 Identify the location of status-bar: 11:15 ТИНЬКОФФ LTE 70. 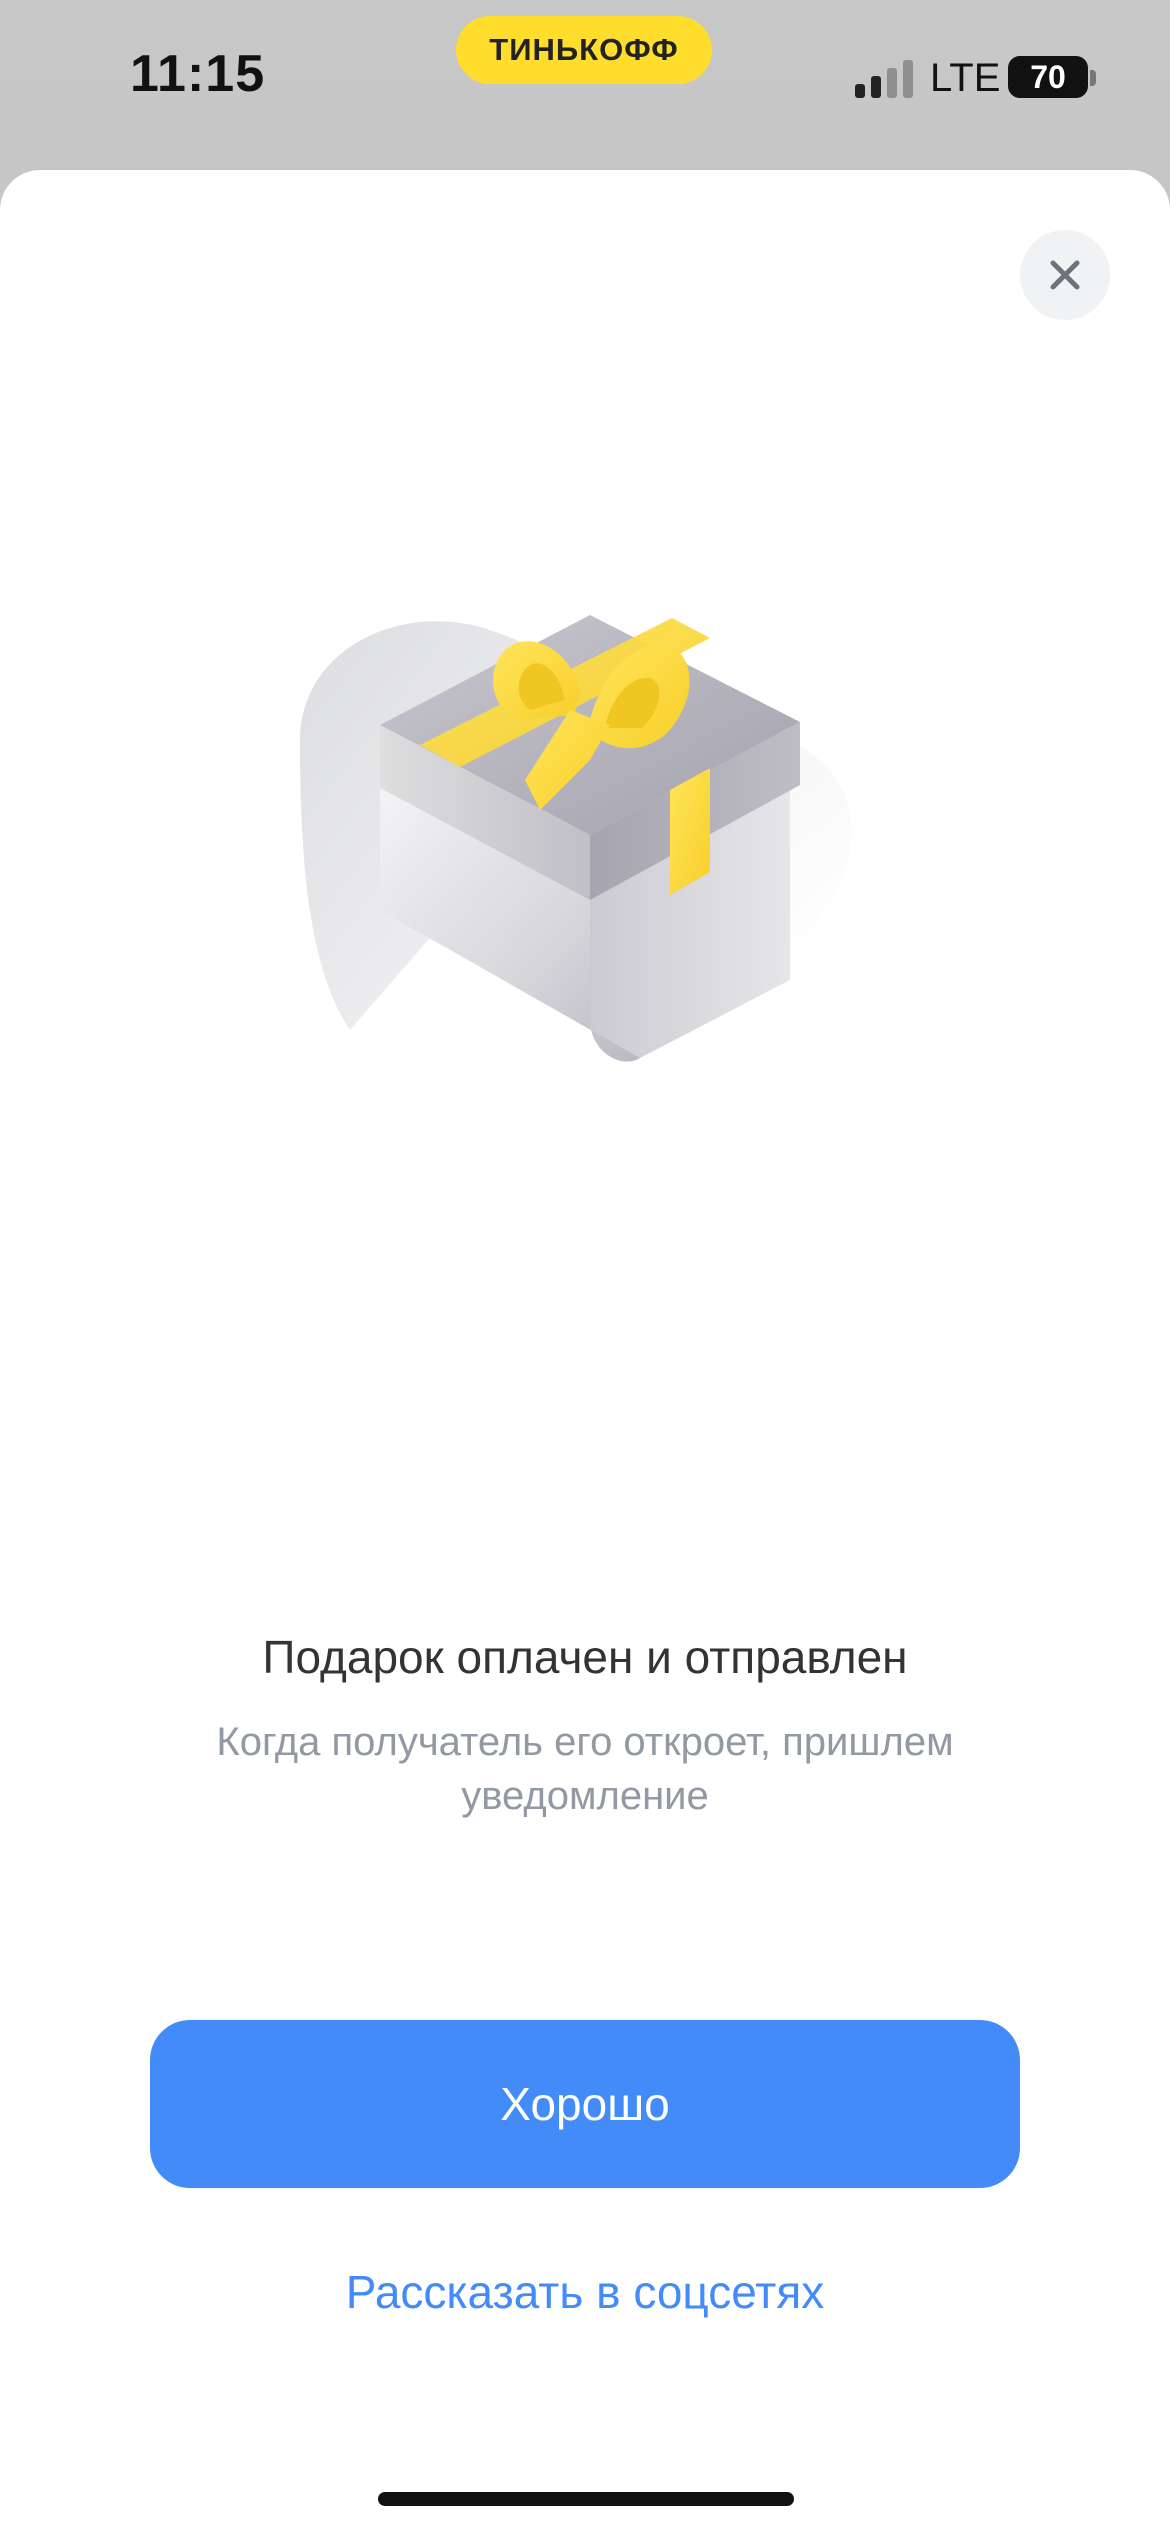
(585, 80).